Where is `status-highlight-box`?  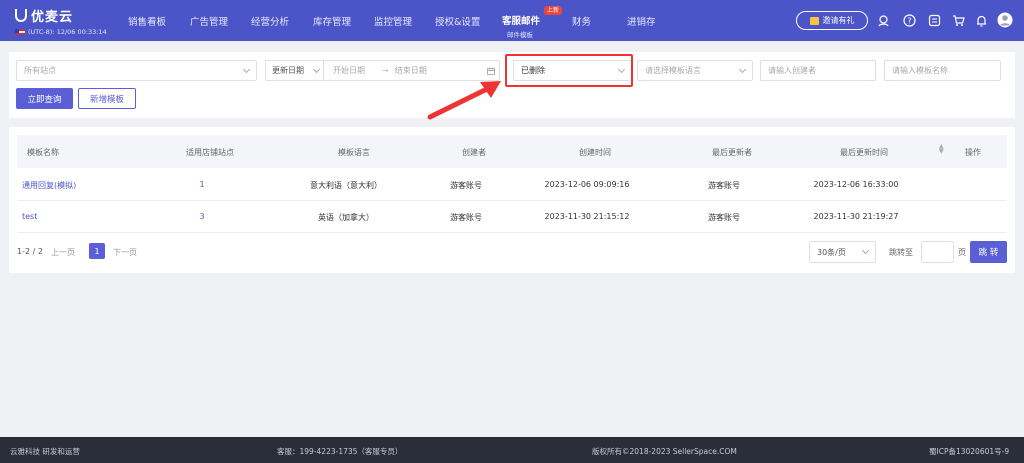 status-highlight-box is located at coordinates (569, 70).